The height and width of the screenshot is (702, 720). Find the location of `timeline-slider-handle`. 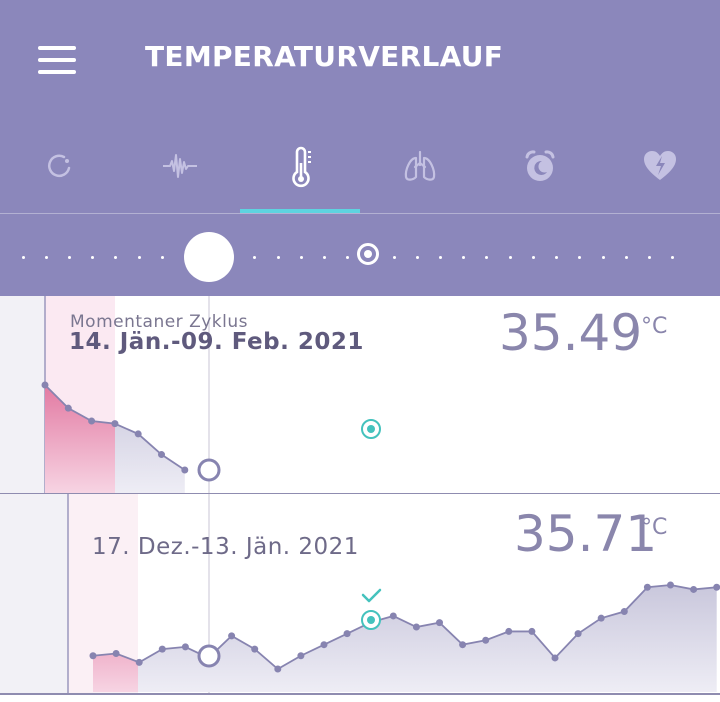

timeline-slider-handle is located at coordinates (209, 257).